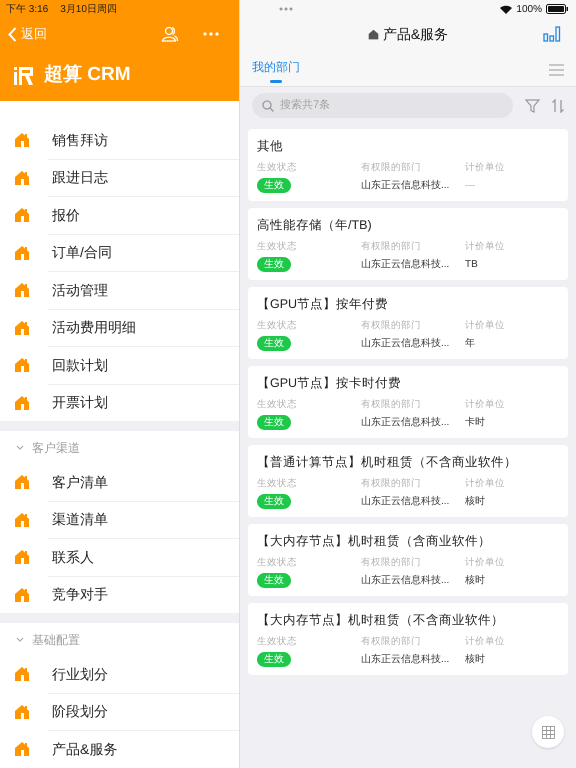 The image size is (576, 768). Describe the element at coordinates (472, 265) in the screenshot. I see `unit-text: TB` at that location.